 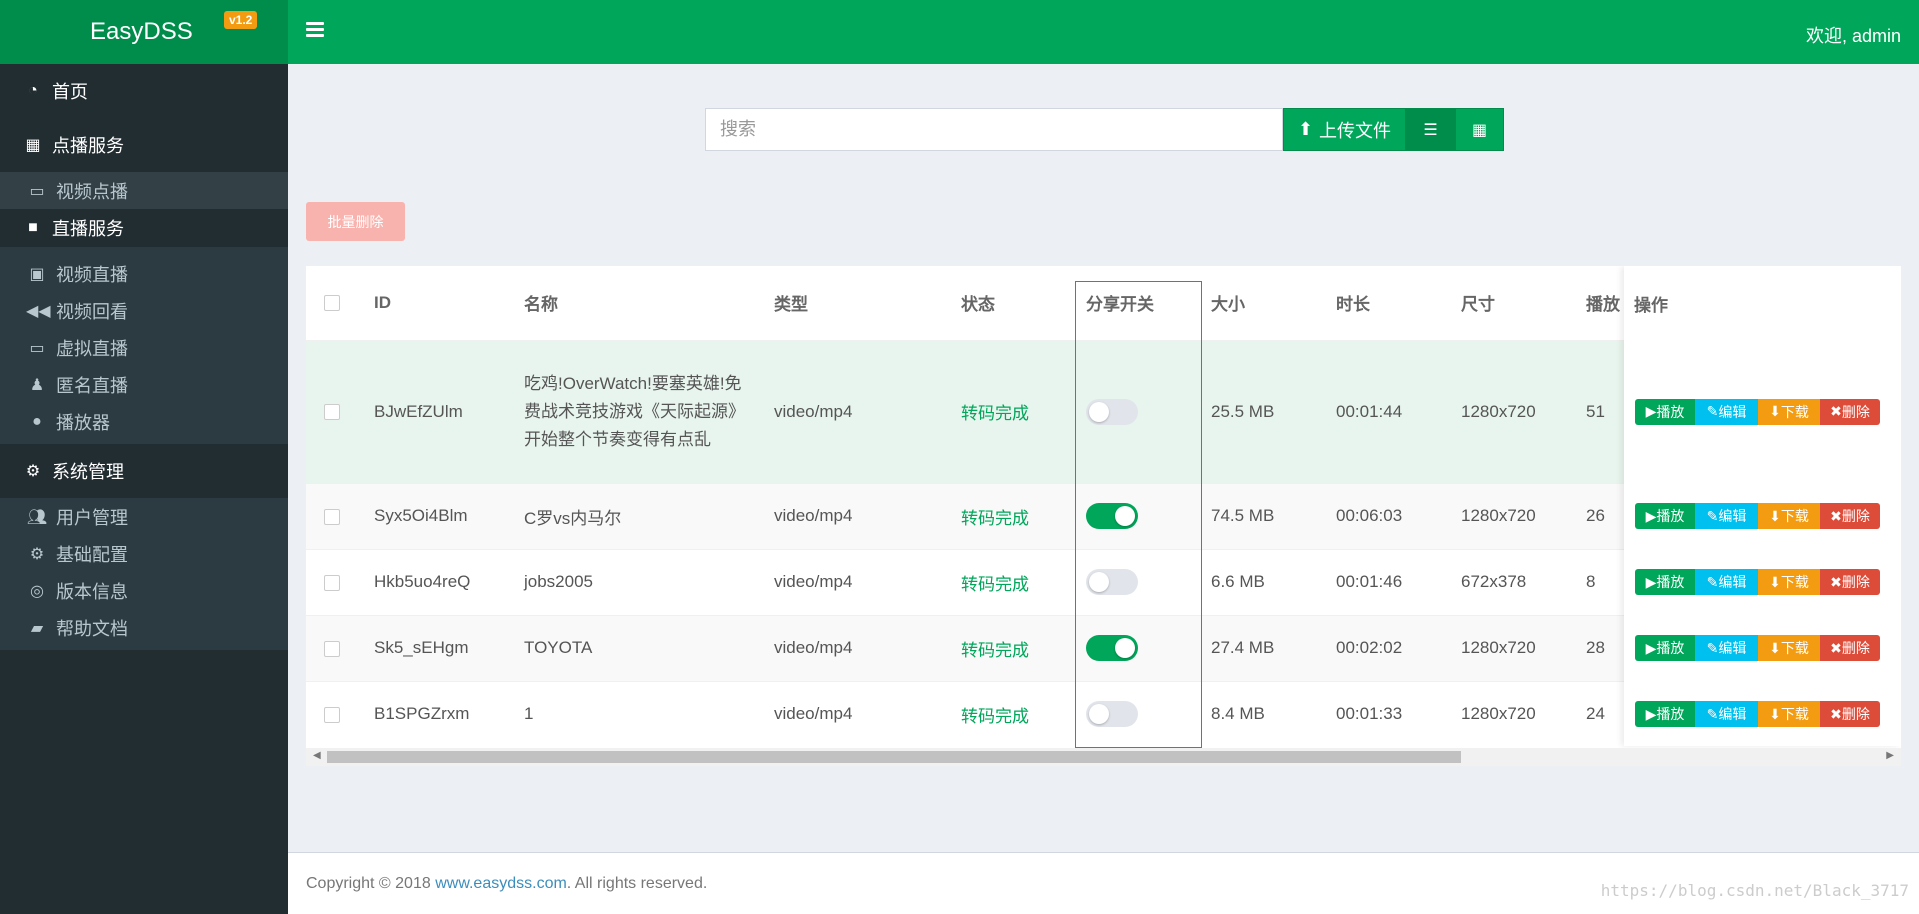 What do you see at coordinates (144, 273) in the screenshot?
I see `sidebar-item-live-video: ▣ 视频直播` at bounding box center [144, 273].